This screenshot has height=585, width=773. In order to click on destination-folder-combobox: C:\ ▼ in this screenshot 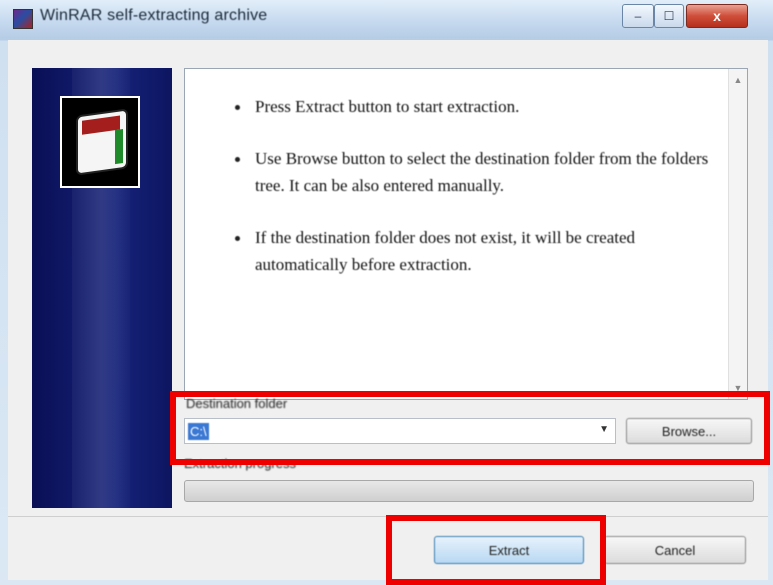, I will do `click(400, 431)`.